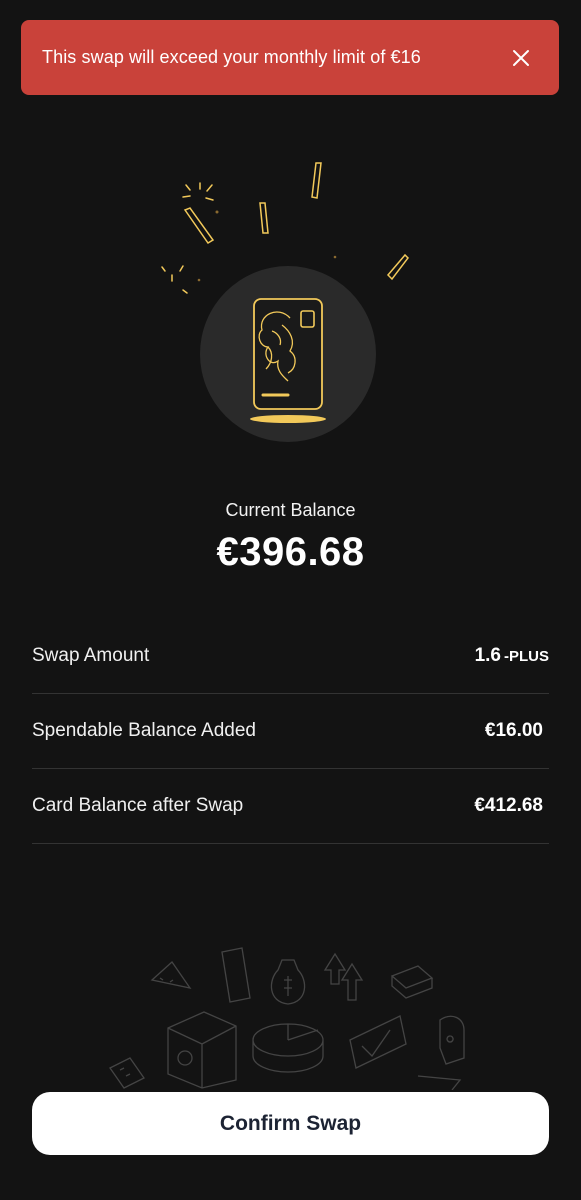 The height and width of the screenshot is (1200, 581). What do you see at coordinates (452, 1040) in the screenshot?
I see `card-reader-icon` at bounding box center [452, 1040].